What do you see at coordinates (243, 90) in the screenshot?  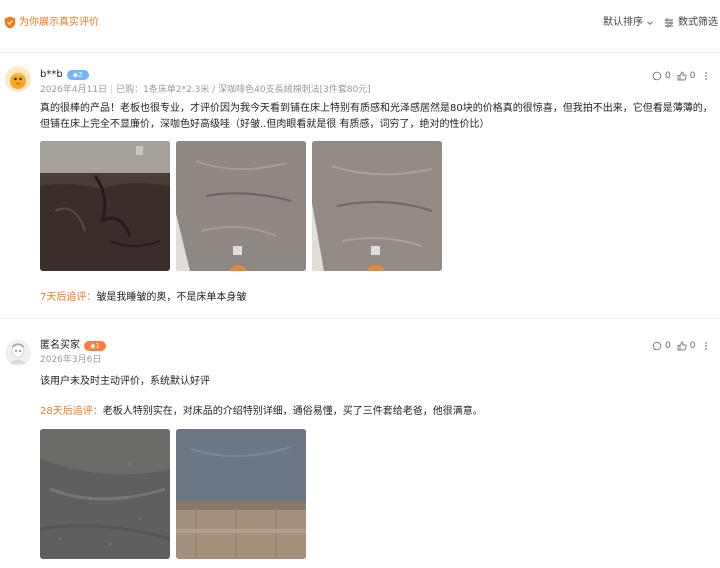 I see `purchased-variant: 已购：1条床单2*2.3米 / 深咖啡色40支長絨棉刺法[3件套80元]` at bounding box center [243, 90].